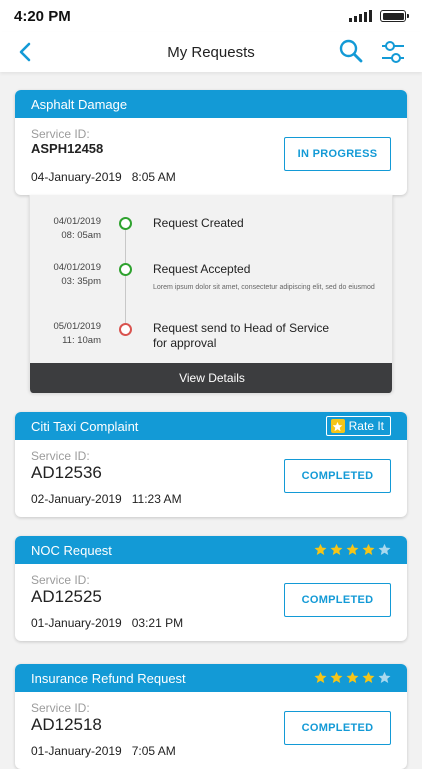 The height and width of the screenshot is (769, 422). Describe the element at coordinates (360, 16) in the screenshot. I see `signal-icon` at that location.